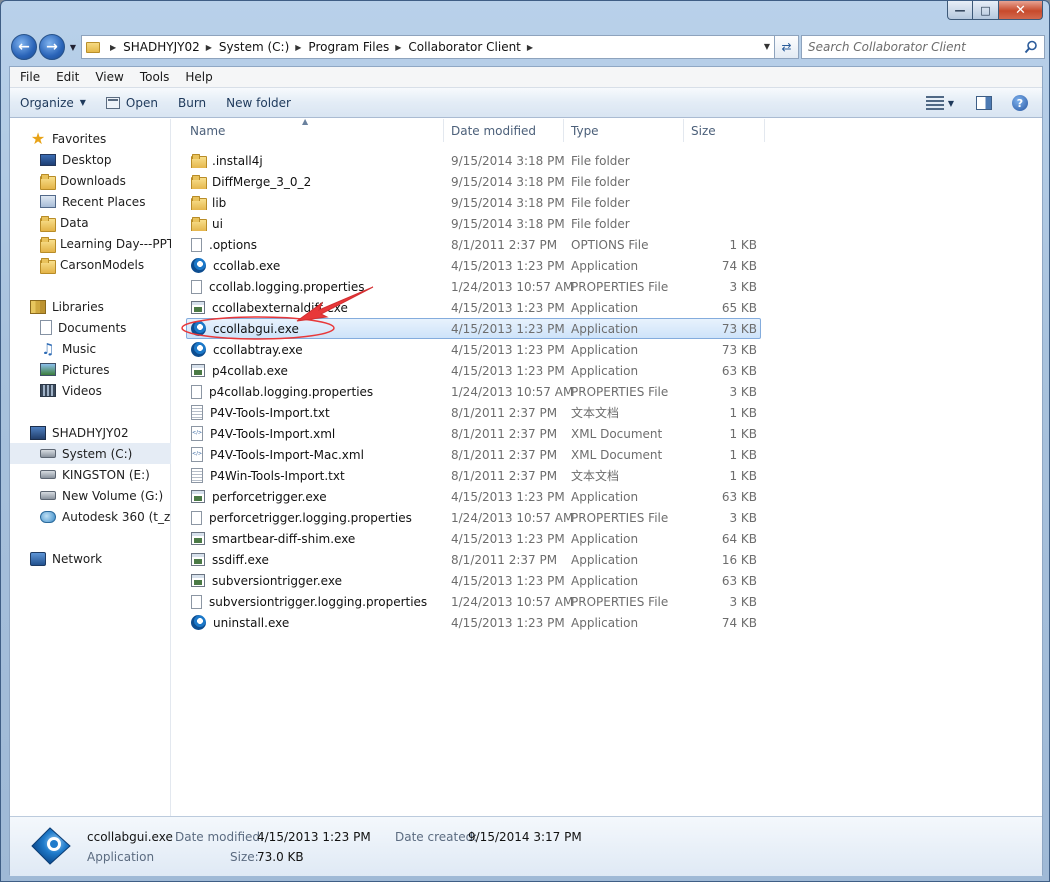 The height and width of the screenshot is (882, 1050). What do you see at coordinates (90, 390) in the screenshot?
I see `nav-item-videos: Videos` at bounding box center [90, 390].